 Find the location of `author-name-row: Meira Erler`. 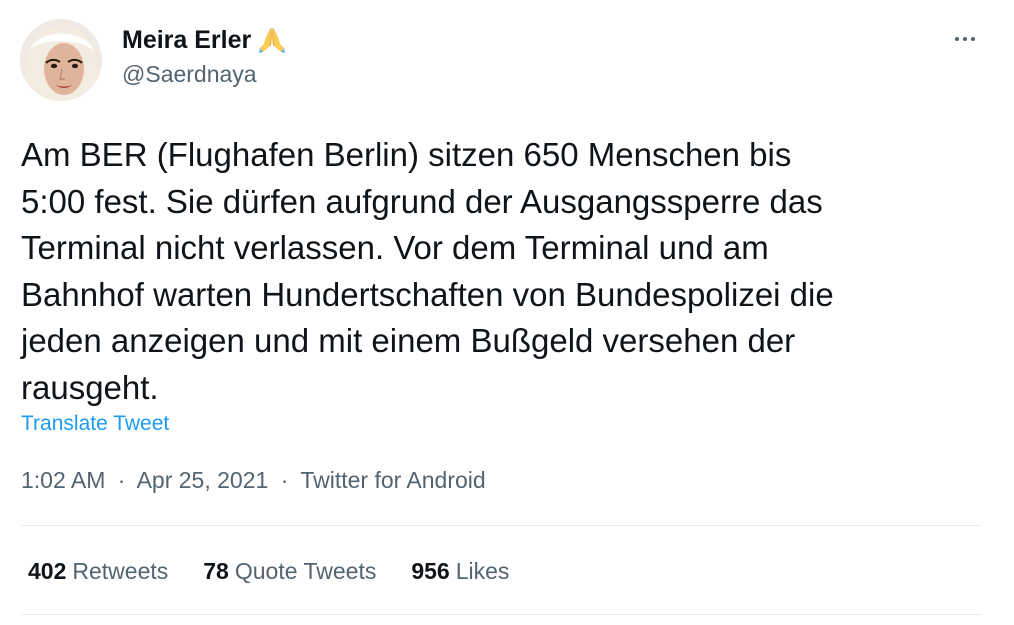

author-name-row: Meira Erler is located at coordinates (204, 40).